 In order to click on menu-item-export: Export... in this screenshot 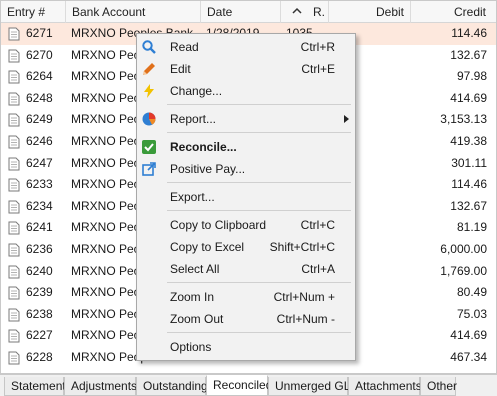, I will do `click(246, 197)`.